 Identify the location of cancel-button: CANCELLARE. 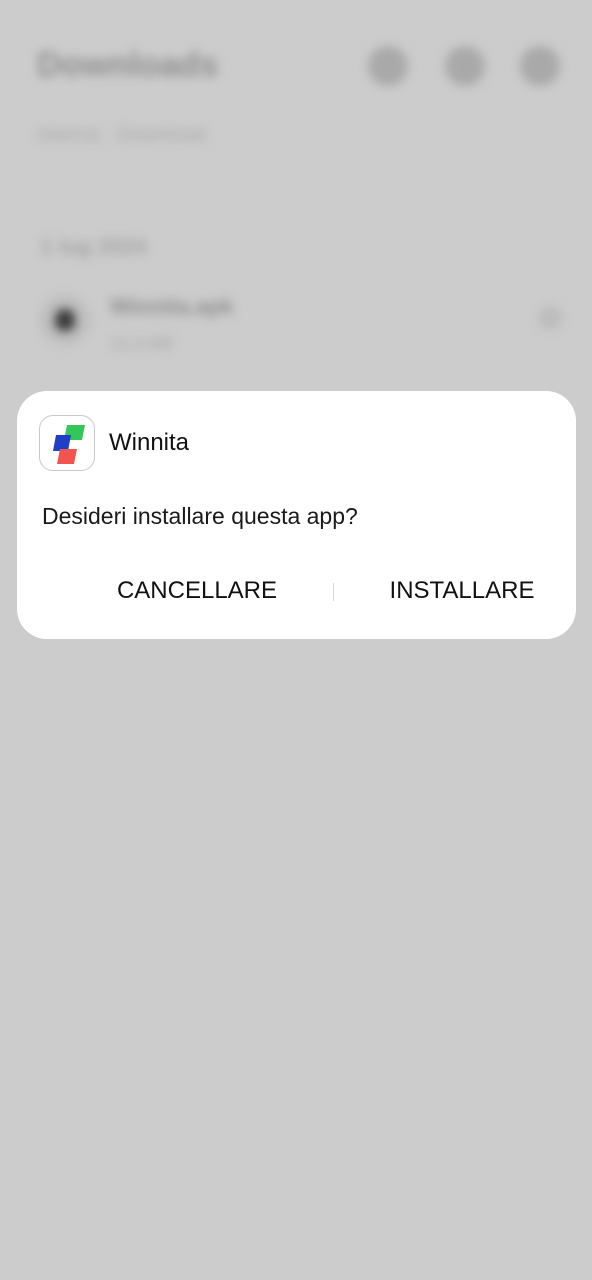
(197, 591).